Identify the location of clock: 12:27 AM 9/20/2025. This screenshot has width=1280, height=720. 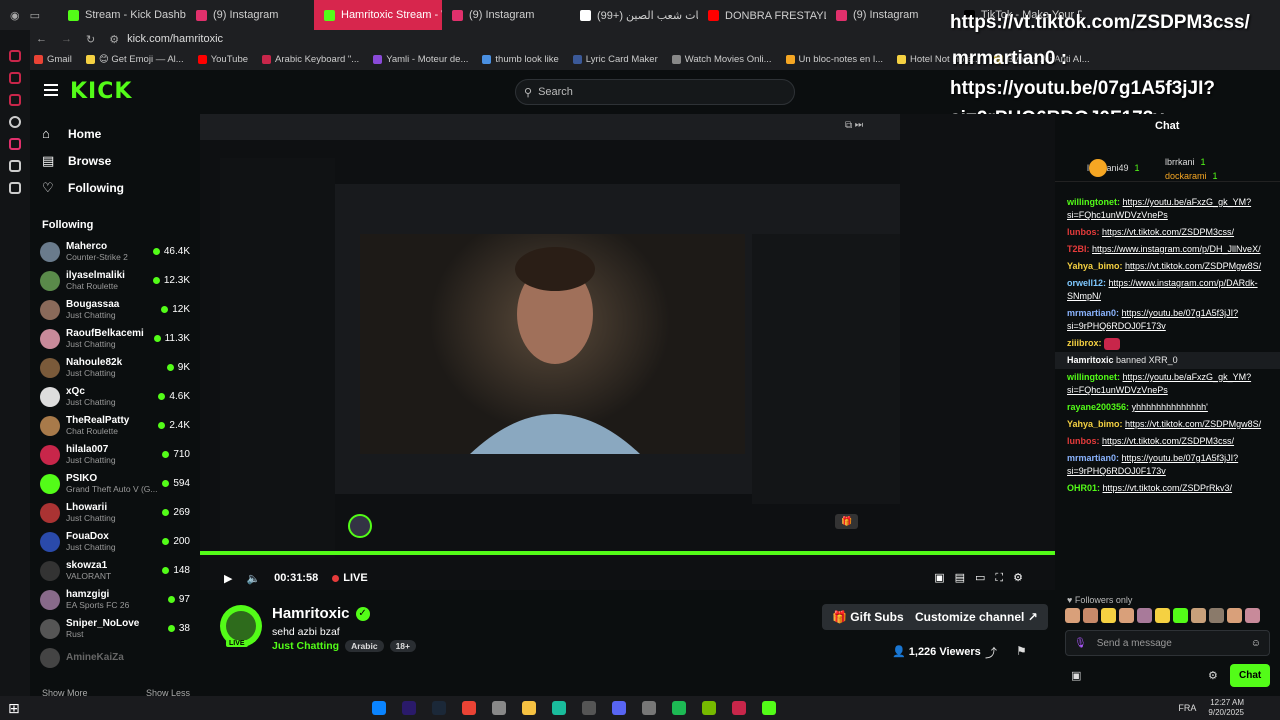
(1226, 708).